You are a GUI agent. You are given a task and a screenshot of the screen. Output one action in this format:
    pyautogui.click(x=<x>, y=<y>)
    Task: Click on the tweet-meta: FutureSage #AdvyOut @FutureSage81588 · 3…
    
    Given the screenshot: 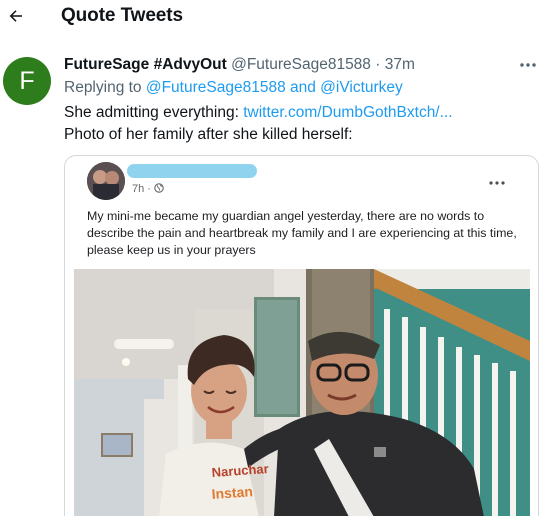 What is the action you would take?
    pyautogui.click(x=239, y=65)
    